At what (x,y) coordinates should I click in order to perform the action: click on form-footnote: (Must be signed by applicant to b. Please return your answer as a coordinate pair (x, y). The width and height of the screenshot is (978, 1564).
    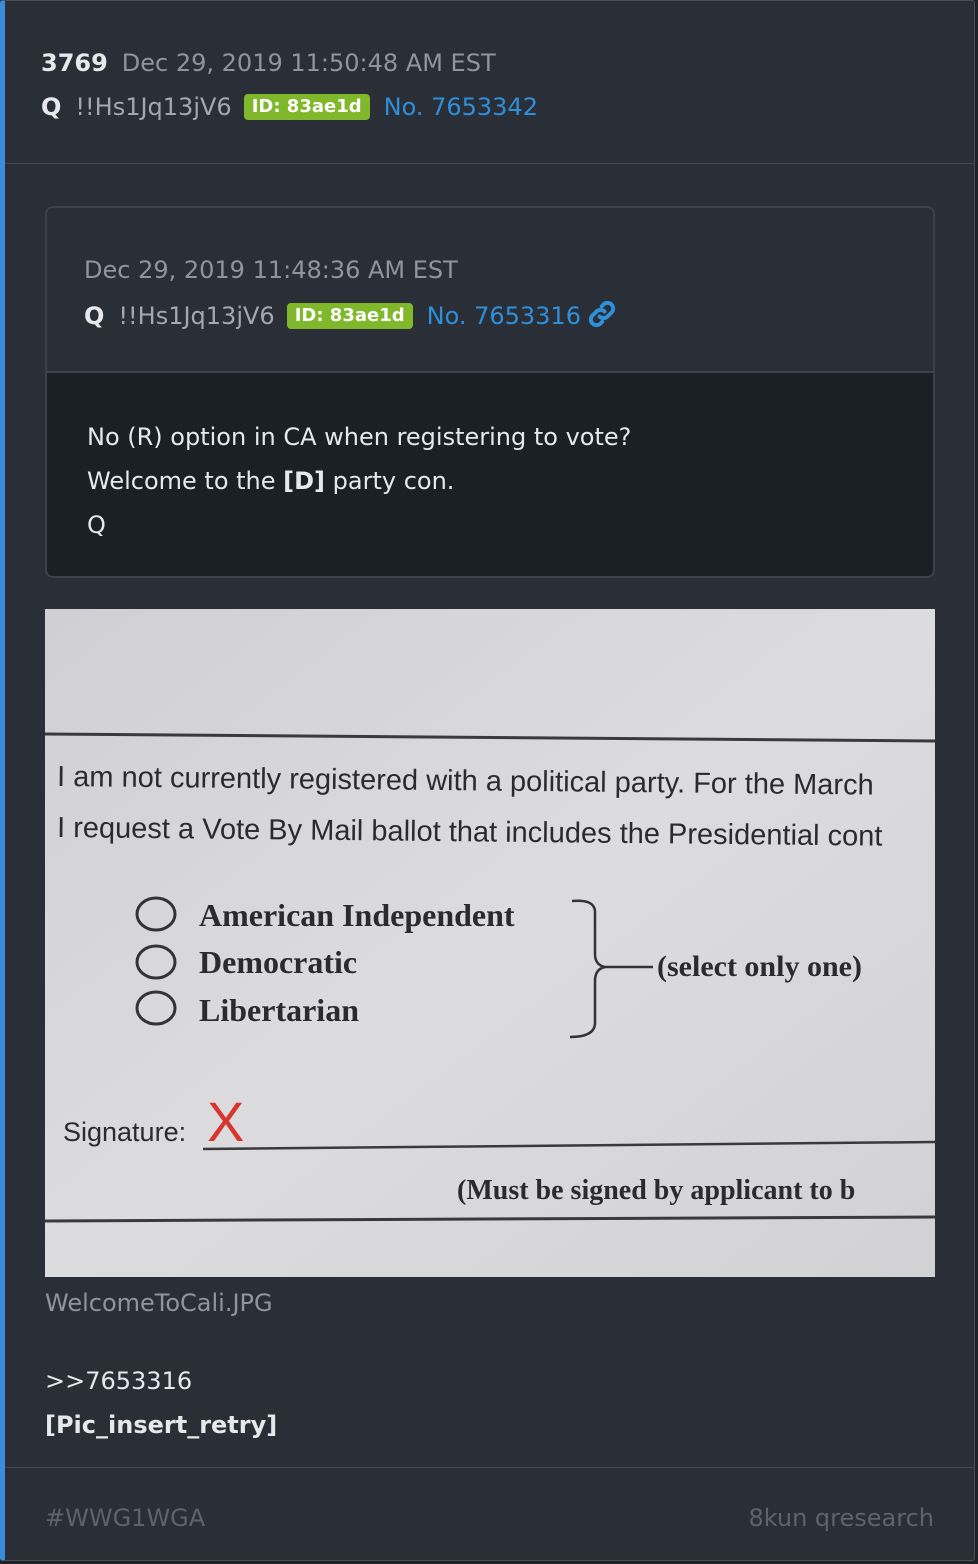
    Looking at the image, I should click on (656, 1190).